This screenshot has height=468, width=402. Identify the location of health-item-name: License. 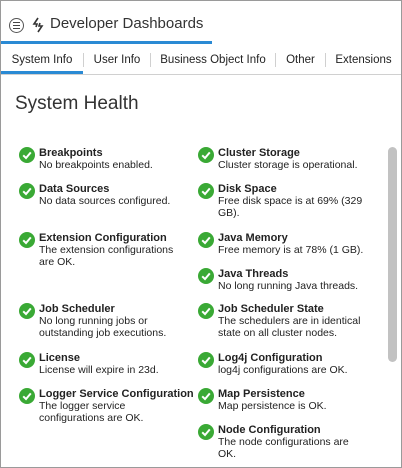
(59, 358).